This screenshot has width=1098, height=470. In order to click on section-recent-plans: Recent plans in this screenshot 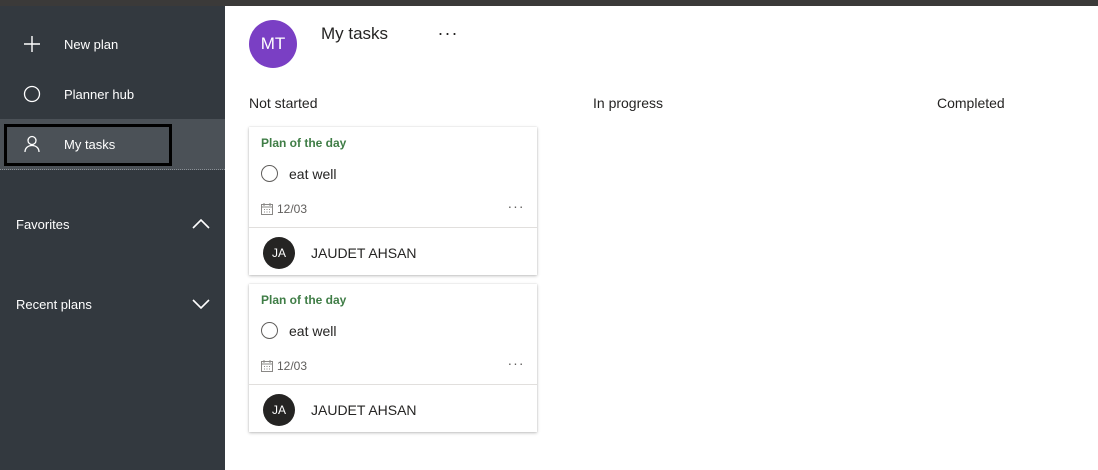, I will do `click(112, 304)`.